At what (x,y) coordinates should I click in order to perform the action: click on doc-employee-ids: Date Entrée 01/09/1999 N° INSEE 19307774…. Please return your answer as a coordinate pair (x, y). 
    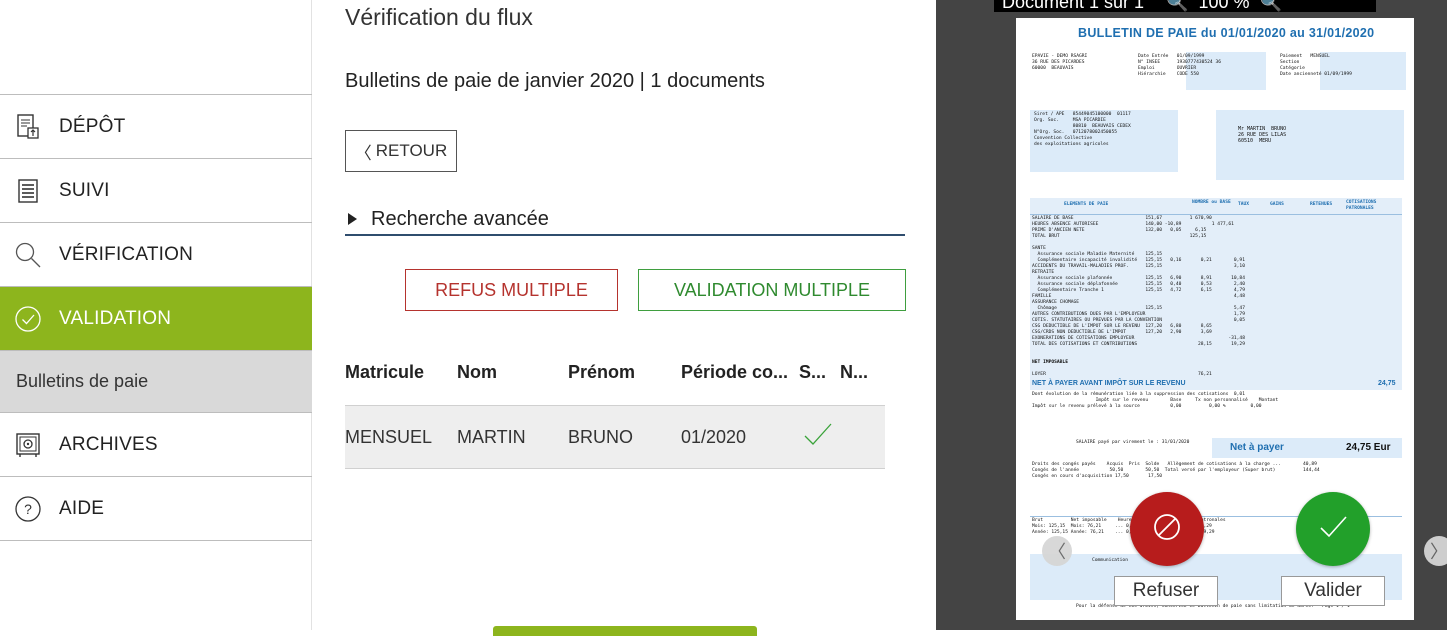
    Looking at the image, I should click on (1179, 65).